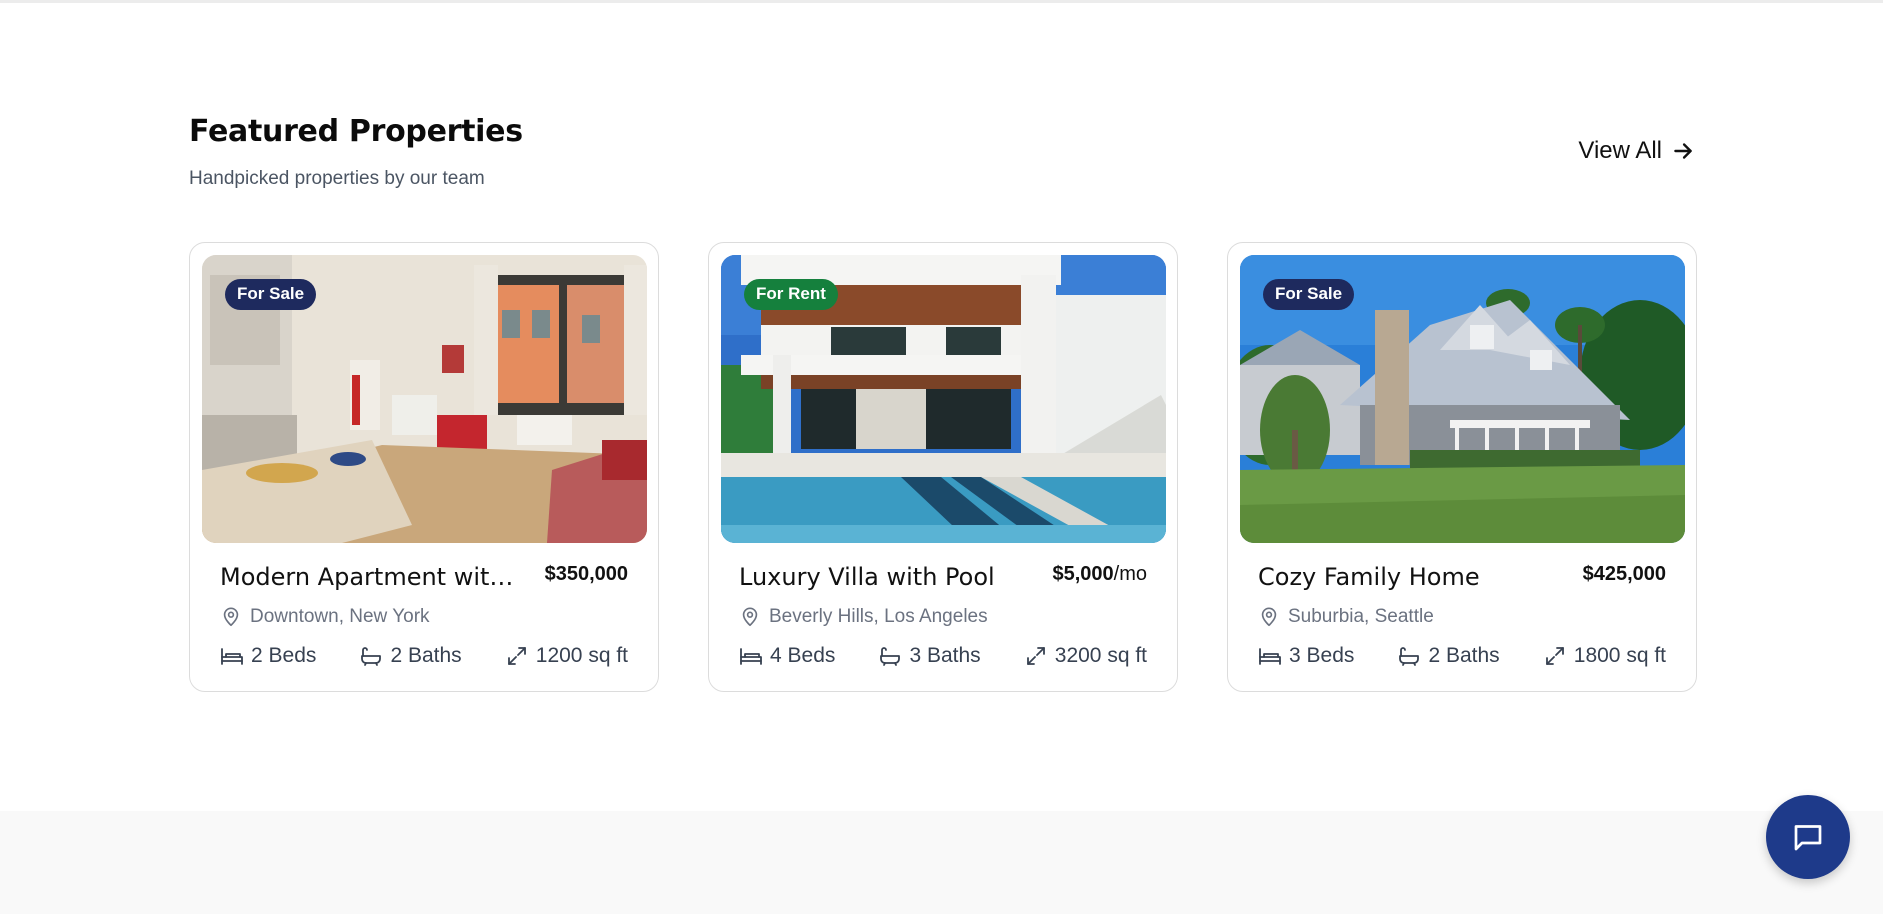 Image resolution: width=1883 pixels, height=914 pixels. I want to click on feature-beds: 2 Beds, so click(268, 656).